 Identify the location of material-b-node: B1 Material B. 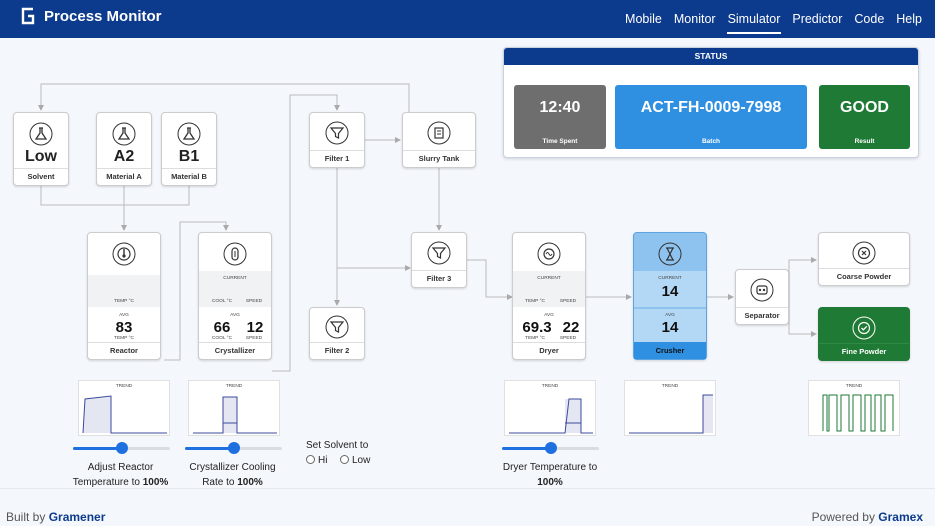
(189, 149).